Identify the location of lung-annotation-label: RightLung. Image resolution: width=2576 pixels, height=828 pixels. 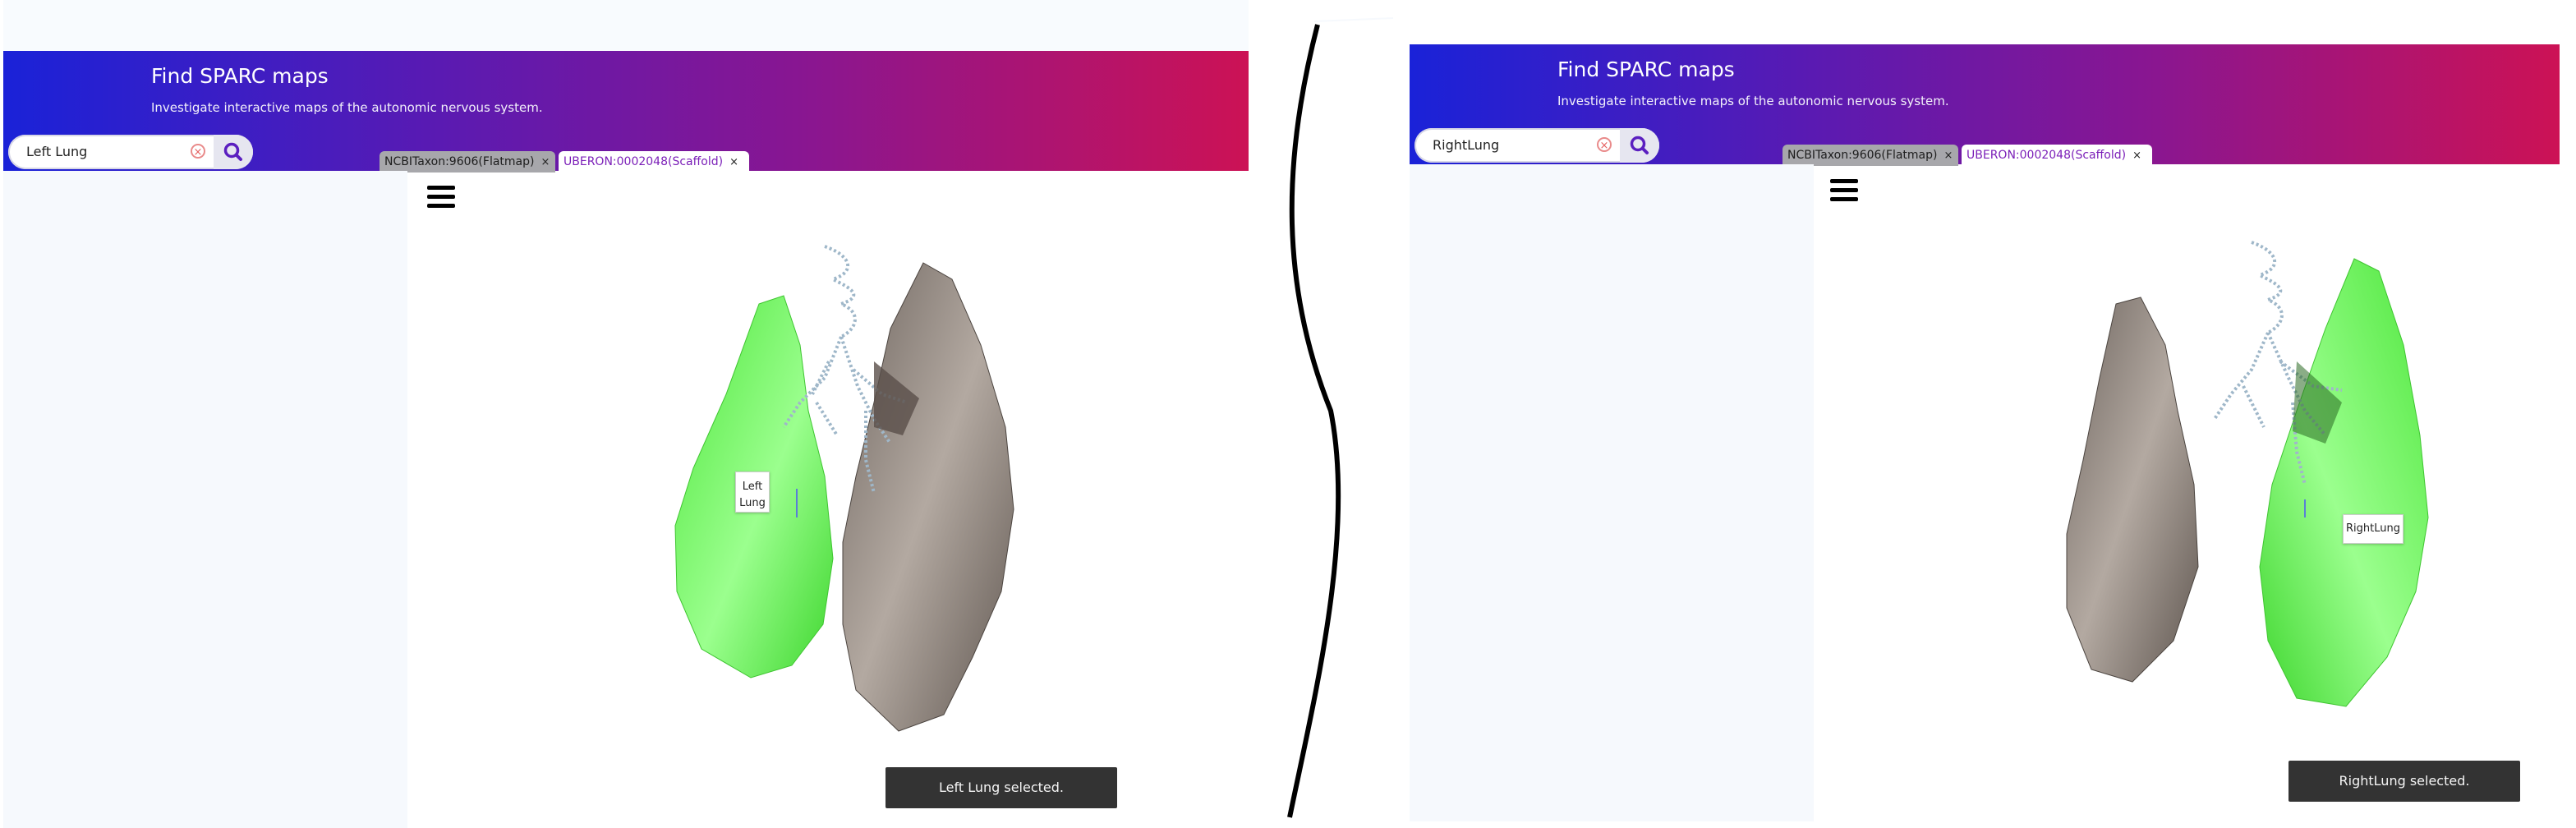
(2373, 529).